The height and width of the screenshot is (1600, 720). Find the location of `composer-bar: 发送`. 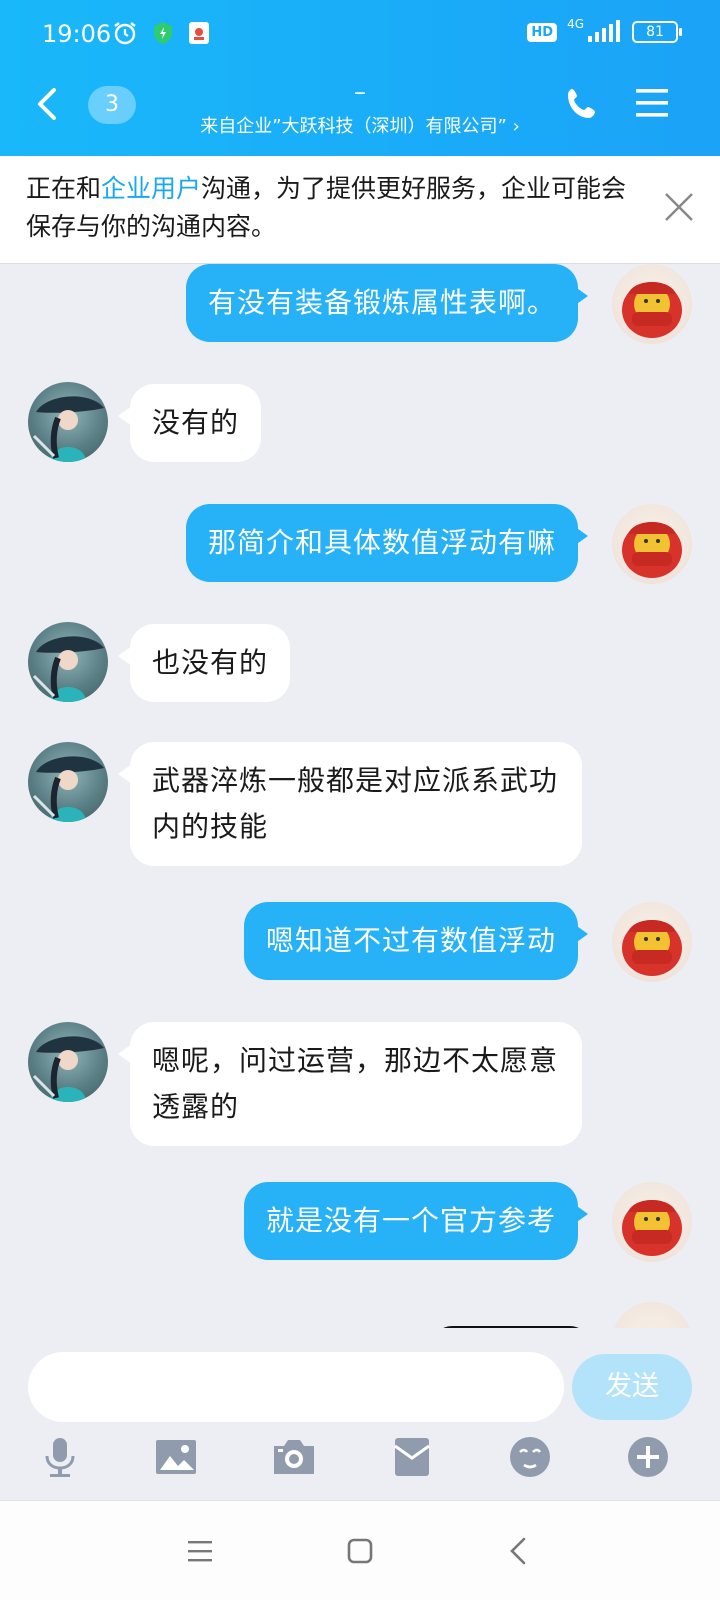

composer-bar: 发送 is located at coordinates (360, 1403).